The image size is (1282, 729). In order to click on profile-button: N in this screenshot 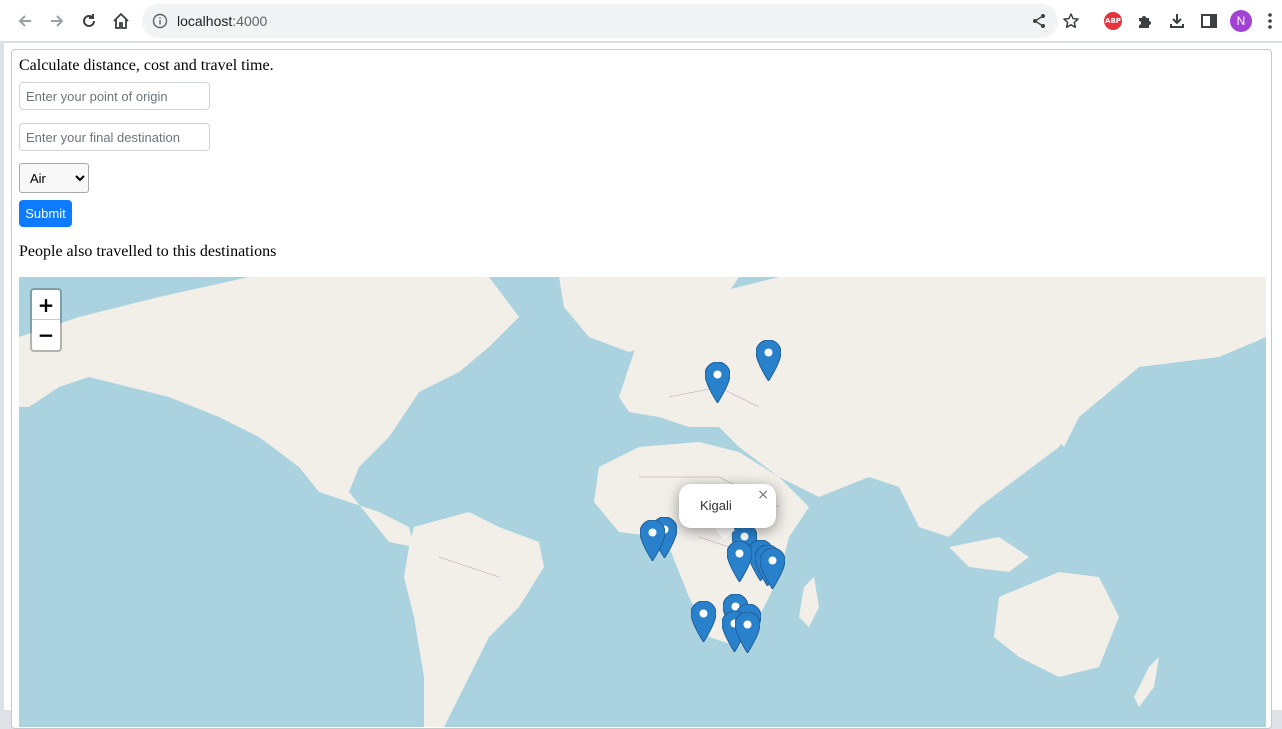, I will do `click(1241, 21)`.